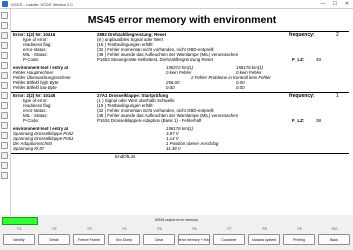 Image resolution: width=353 pixels, height=250 pixels. I want to click on status-text: MS45 output error memory, so click(176, 220).